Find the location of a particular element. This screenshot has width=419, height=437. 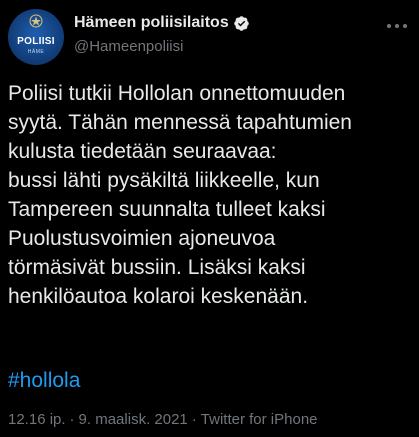

tweet-text-line: Poliisi tutkii Hollolan onnettomuuden is located at coordinates (177, 93).